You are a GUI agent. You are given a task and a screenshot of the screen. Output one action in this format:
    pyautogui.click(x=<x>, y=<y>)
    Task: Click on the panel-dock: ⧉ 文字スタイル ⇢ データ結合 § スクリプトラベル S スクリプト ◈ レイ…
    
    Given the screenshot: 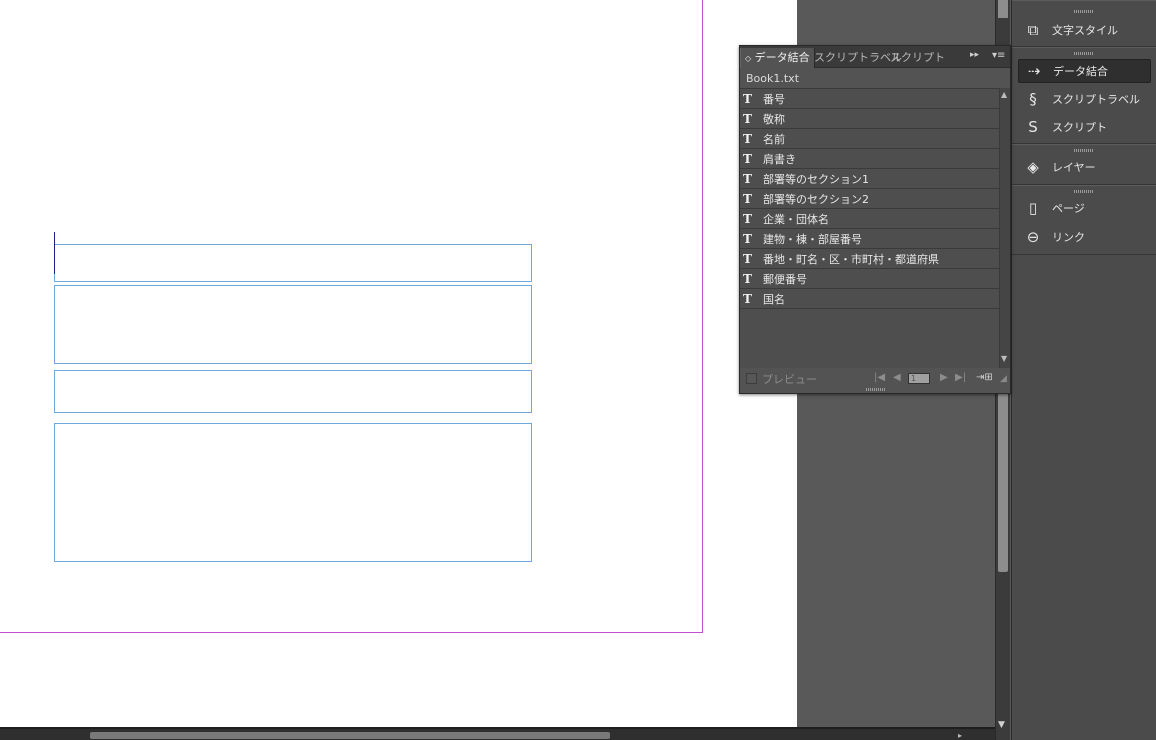 What is the action you would take?
    pyautogui.click(x=1083, y=370)
    